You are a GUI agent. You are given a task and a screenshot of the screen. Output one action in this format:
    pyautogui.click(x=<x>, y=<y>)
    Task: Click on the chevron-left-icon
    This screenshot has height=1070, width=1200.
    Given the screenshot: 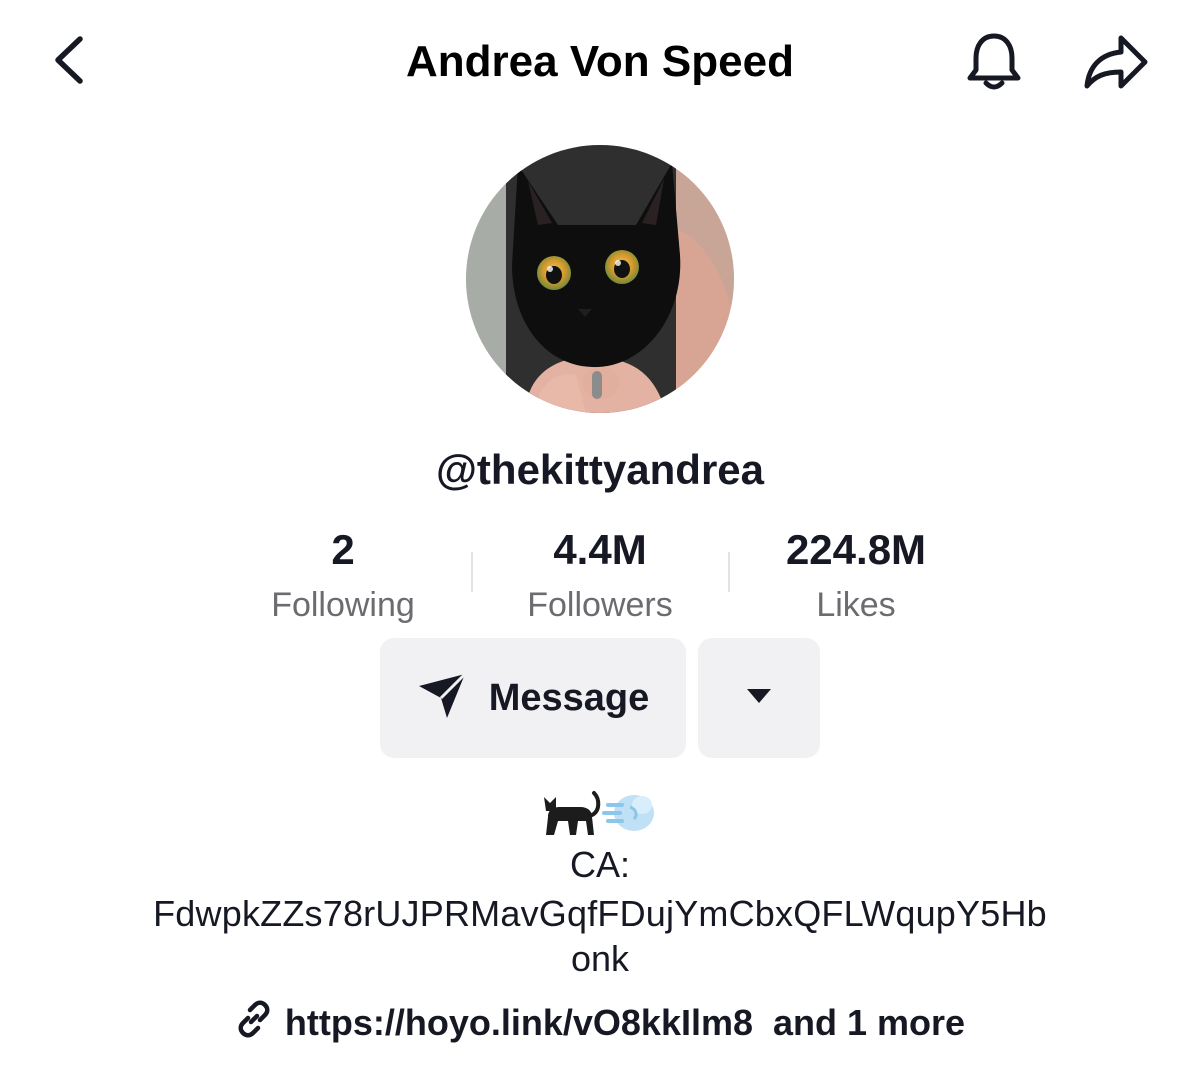 What is the action you would take?
    pyautogui.click(x=70, y=62)
    